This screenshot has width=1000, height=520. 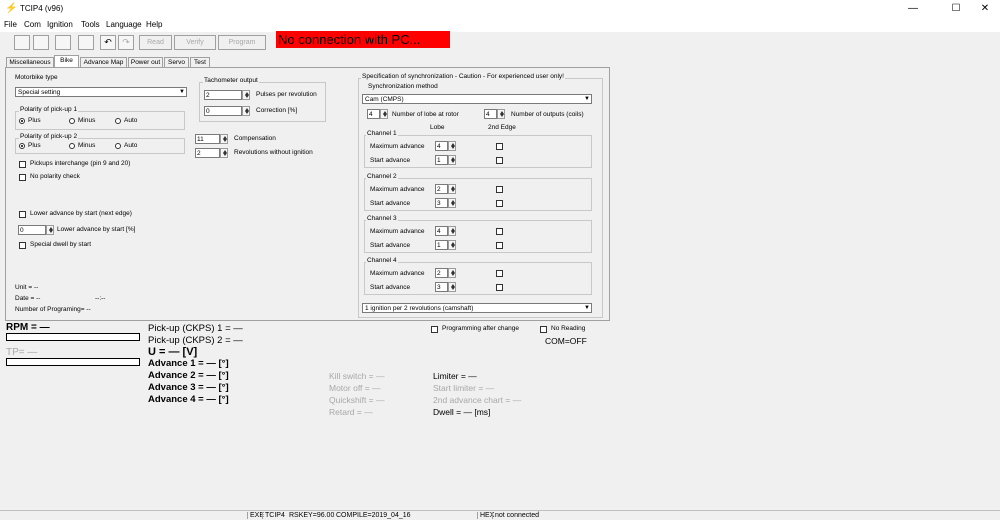 What do you see at coordinates (39, 92) in the screenshot?
I see `motorbike-type-value: Special setting` at bounding box center [39, 92].